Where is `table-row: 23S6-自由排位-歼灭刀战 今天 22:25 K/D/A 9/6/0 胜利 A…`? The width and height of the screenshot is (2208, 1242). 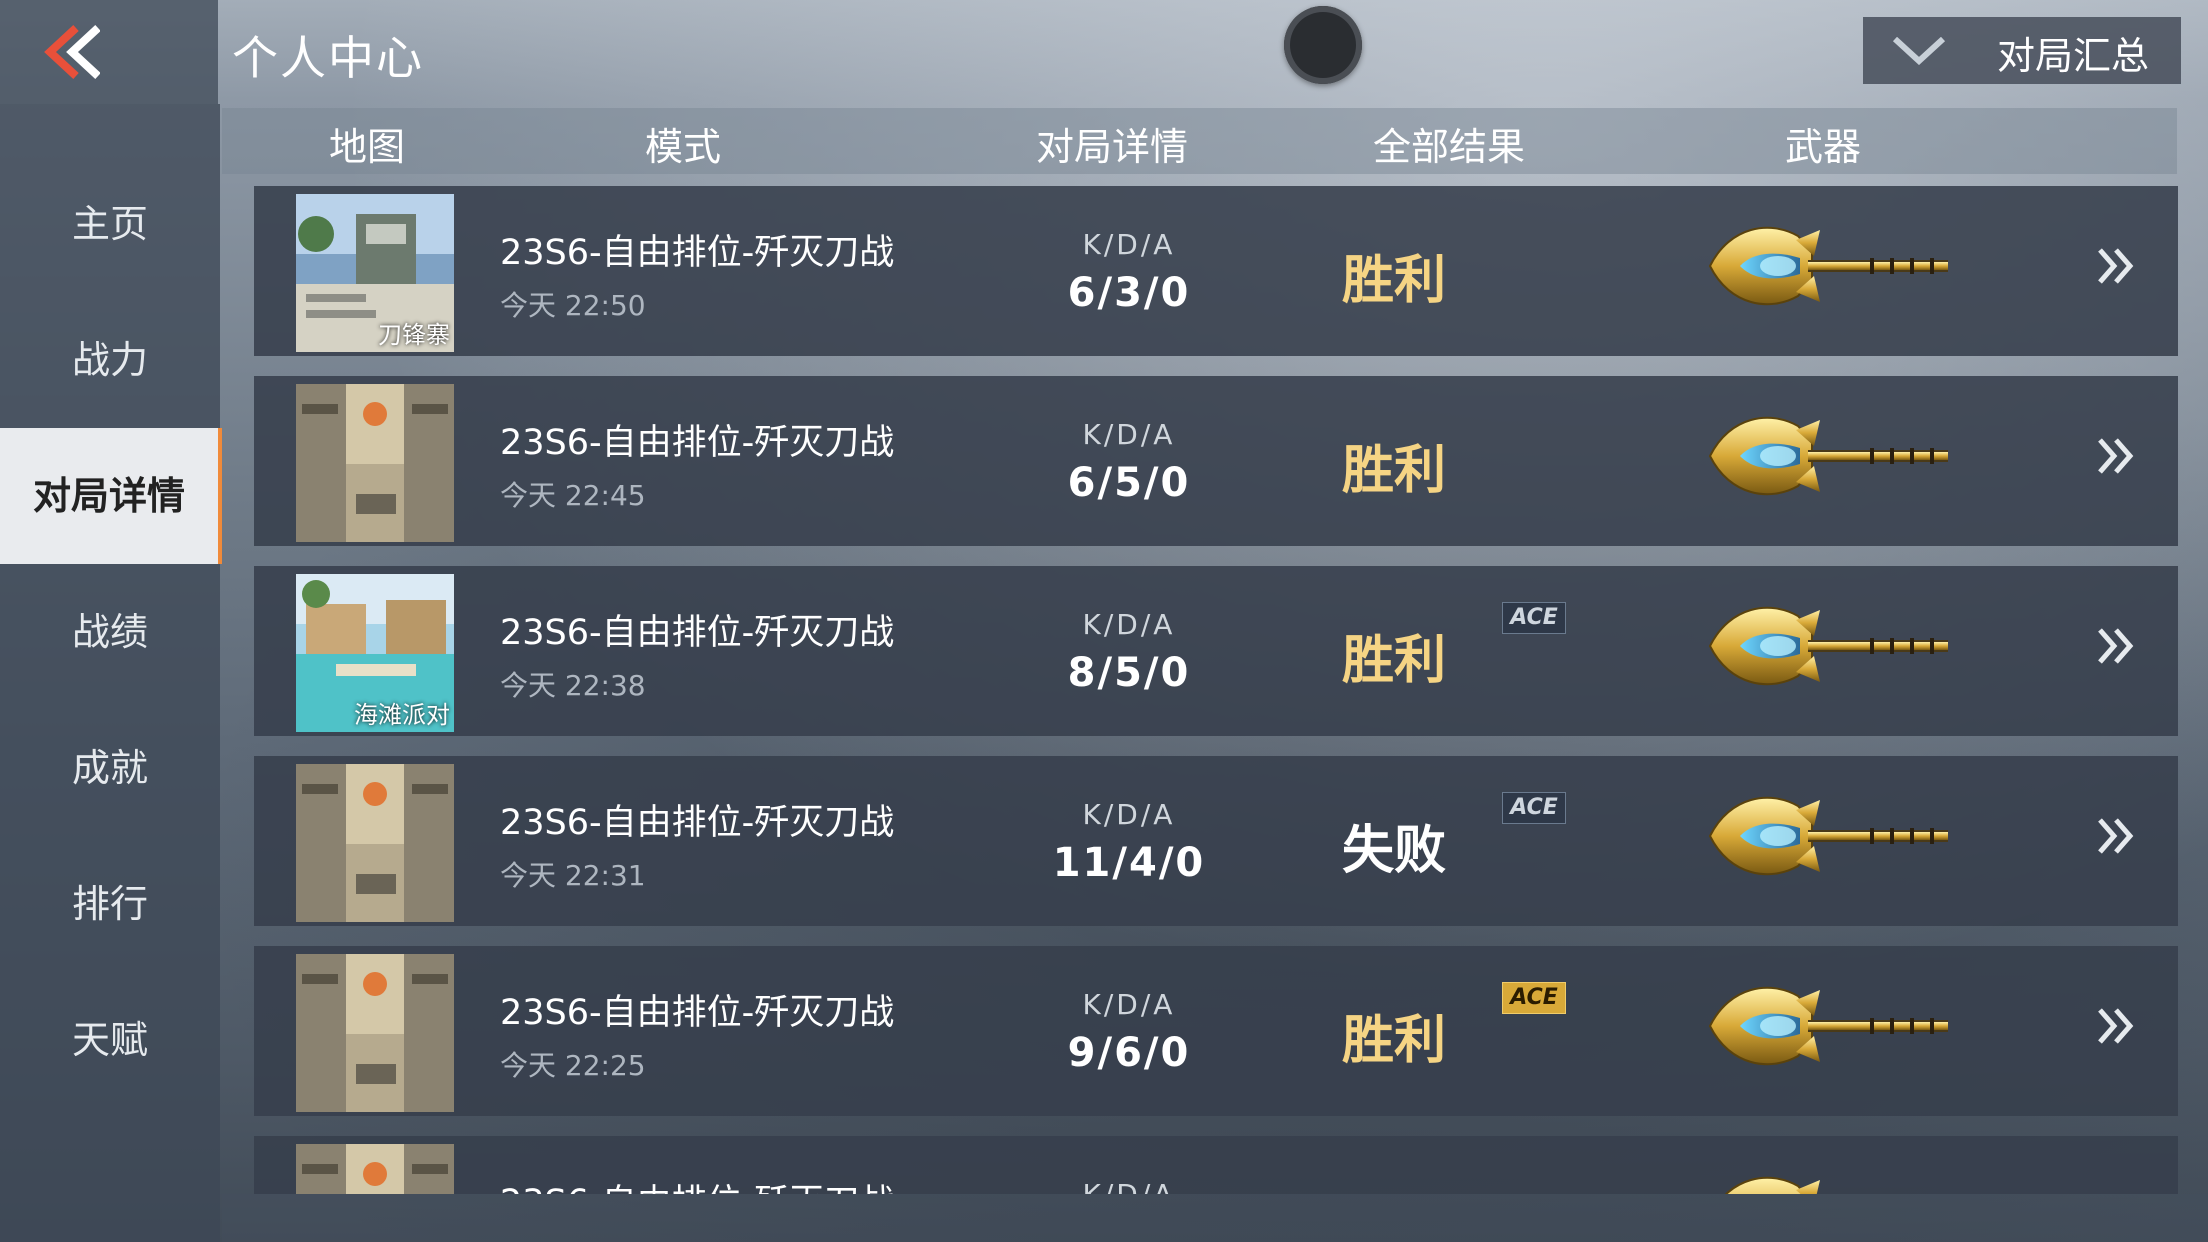
table-row: 23S6-自由排位-歼灭刀战 今天 22:25 K/D/A 9/6/0 胜利 A… is located at coordinates (1216, 1031).